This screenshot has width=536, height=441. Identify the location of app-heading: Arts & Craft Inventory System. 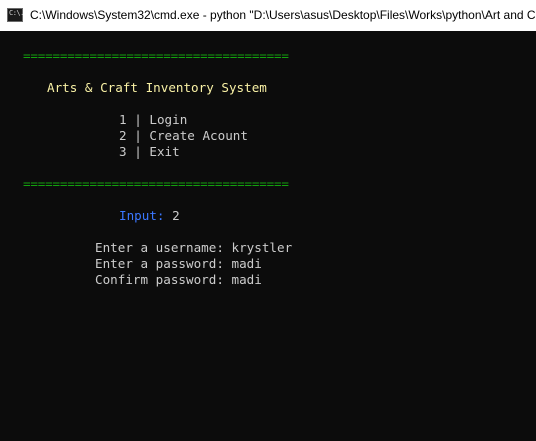
(157, 87).